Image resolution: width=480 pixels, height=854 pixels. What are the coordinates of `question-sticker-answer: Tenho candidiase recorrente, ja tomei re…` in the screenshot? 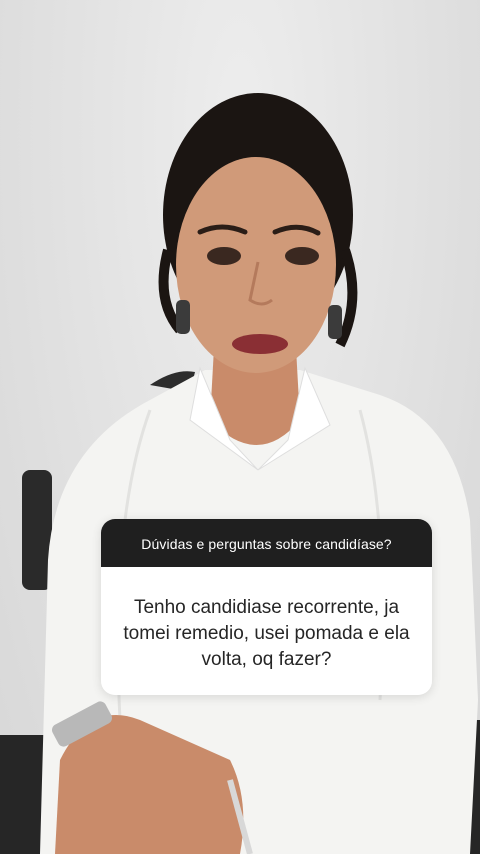 It's located at (266, 631).